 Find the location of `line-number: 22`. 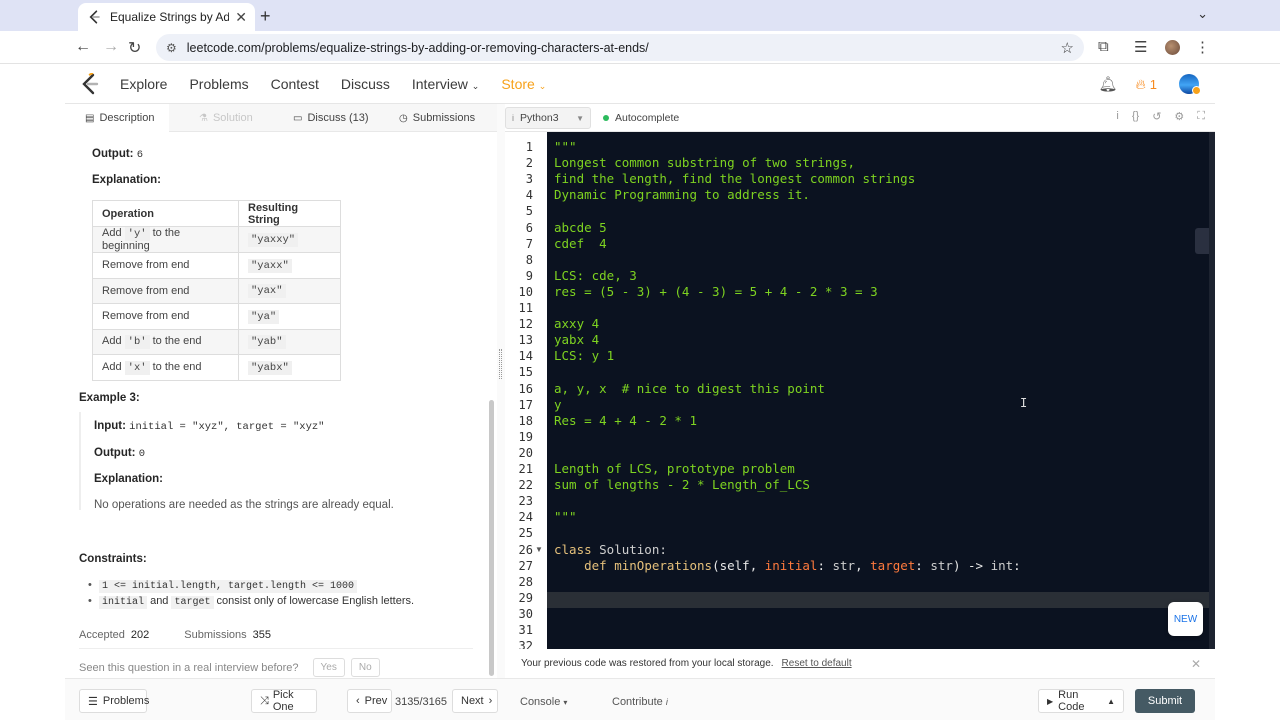

line-number: 22 is located at coordinates (525, 485).